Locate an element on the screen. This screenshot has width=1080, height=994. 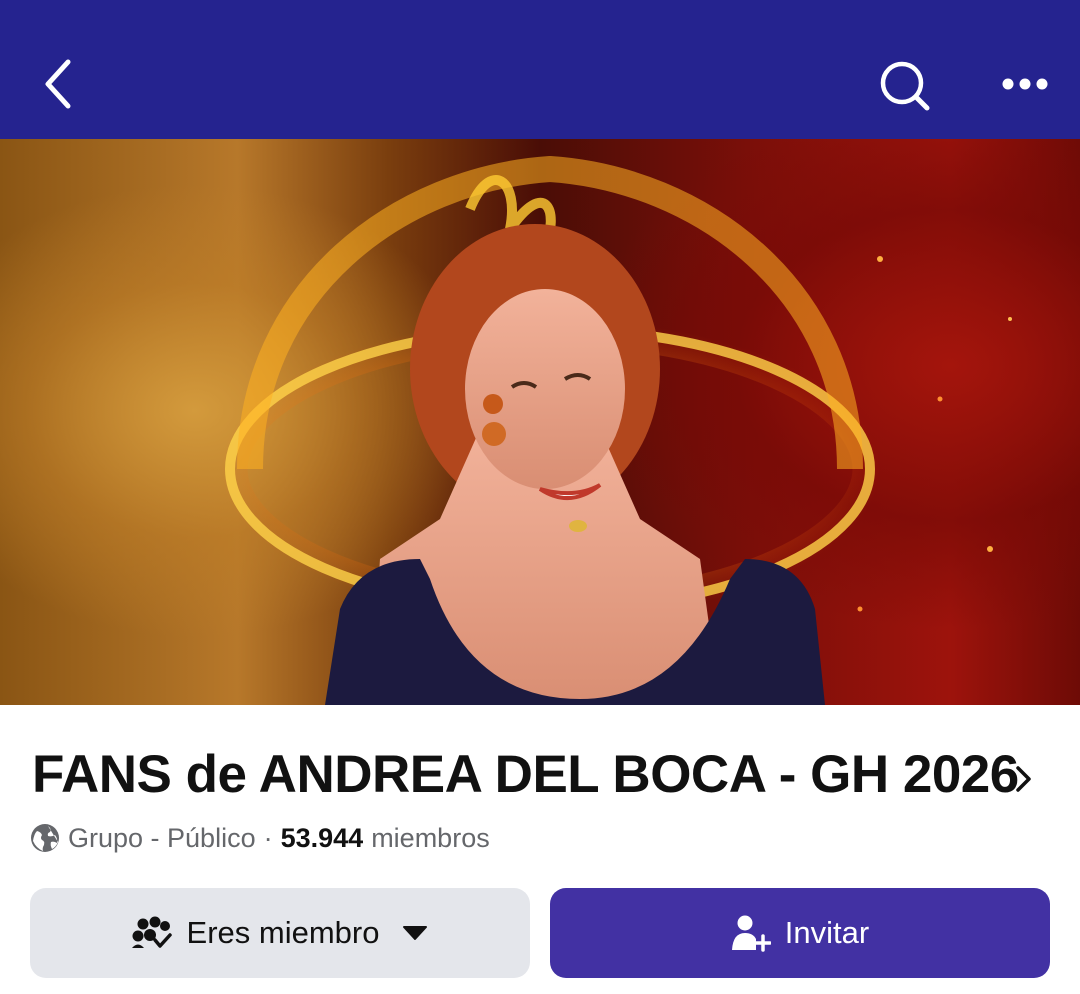
member-status-button: Eres miembro is located at coordinates (280, 933).